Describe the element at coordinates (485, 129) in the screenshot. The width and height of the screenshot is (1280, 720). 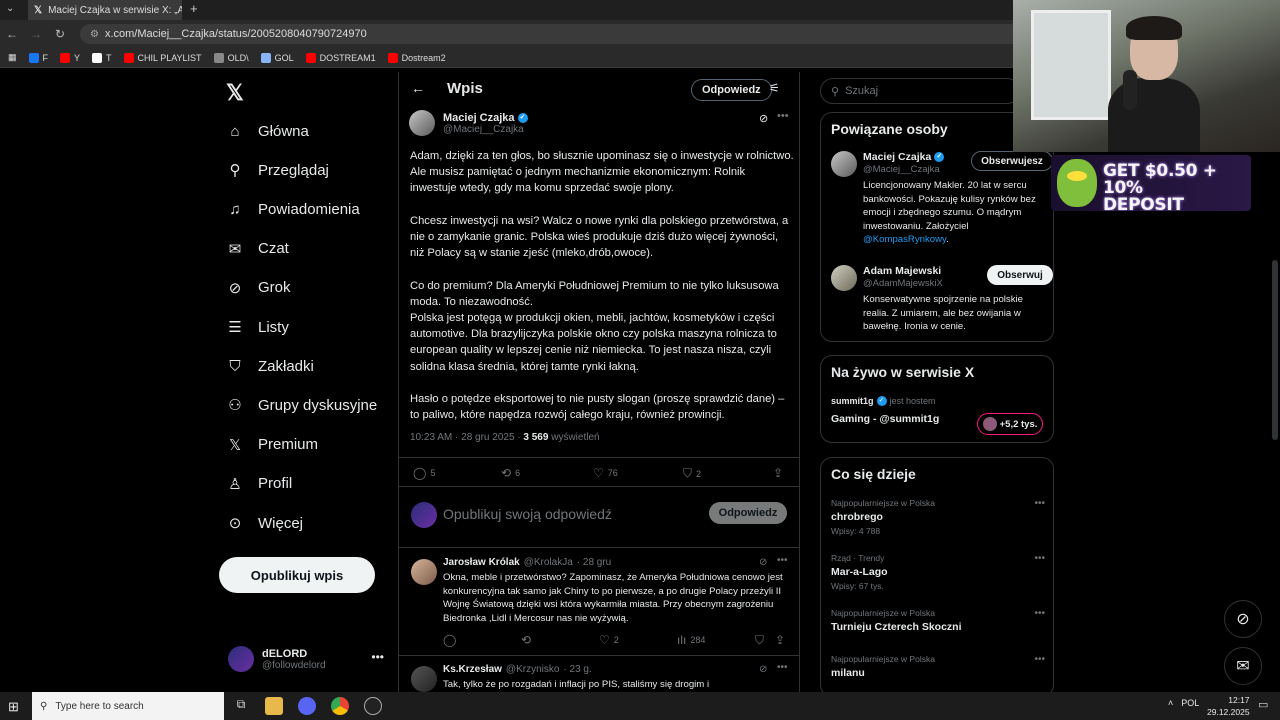
I see `author-handle: @Maciej__Czajka` at that location.